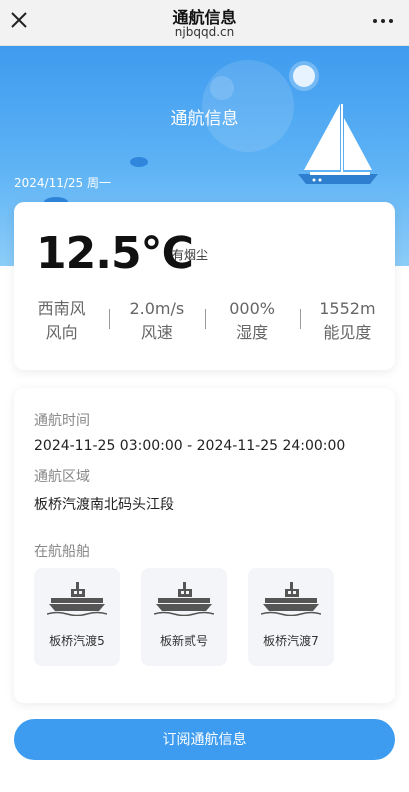 This screenshot has width=409, height=792. What do you see at coordinates (104, 505) in the screenshot?
I see `navigation-area-value: 板桥汽渡南北码头江段` at bounding box center [104, 505].